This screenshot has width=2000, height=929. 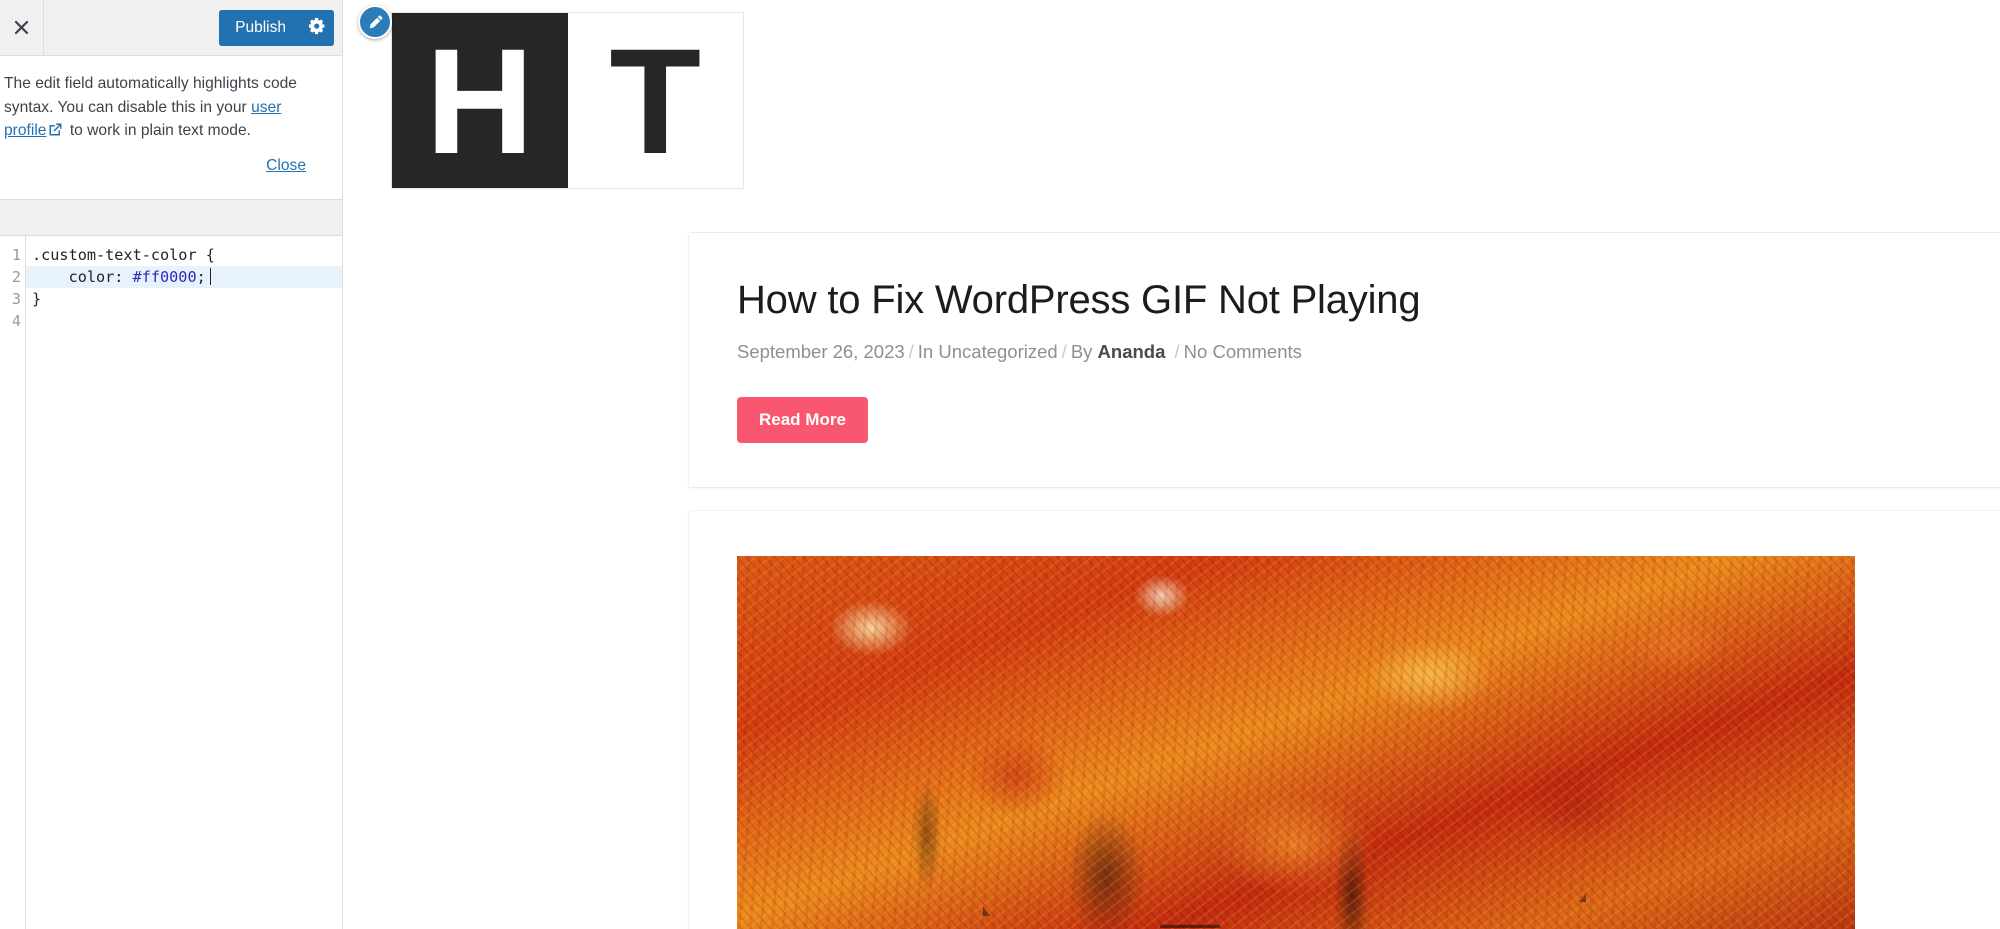 I want to click on notice-close-row: Close, so click(x=163, y=167).